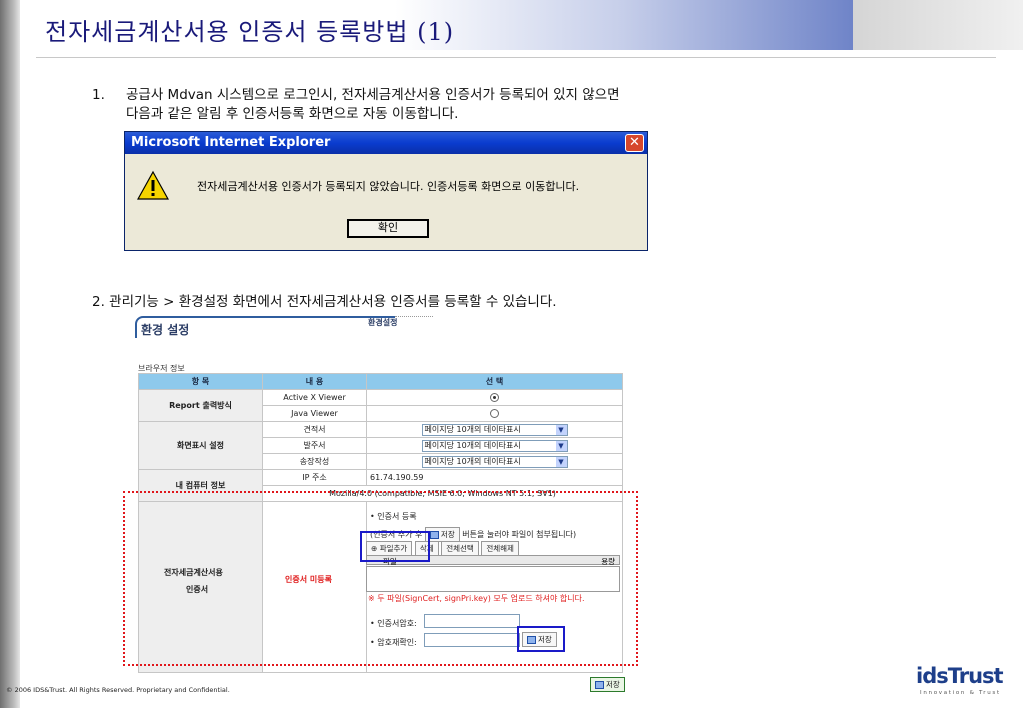  Describe the element at coordinates (314, 381) in the screenshot. I see `column-header: 내 용` at that location.